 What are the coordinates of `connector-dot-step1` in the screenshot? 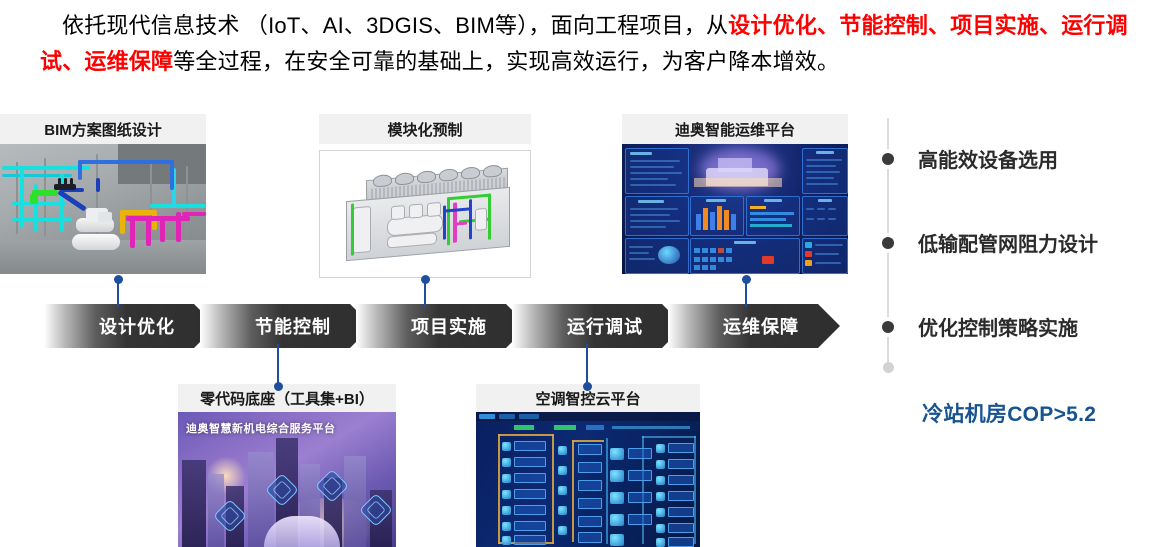 It's located at (118, 279).